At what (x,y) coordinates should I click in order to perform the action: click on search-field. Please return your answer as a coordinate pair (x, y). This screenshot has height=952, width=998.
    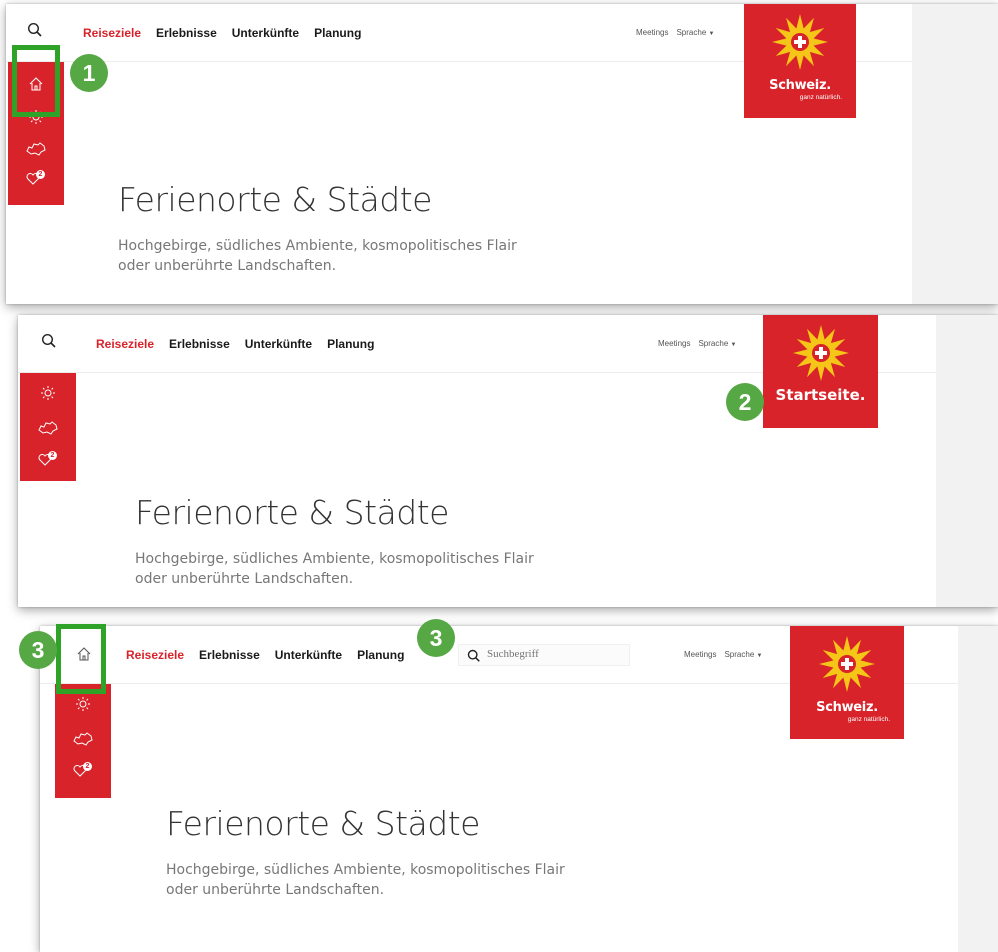
    Looking at the image, I should click on (544, 655).